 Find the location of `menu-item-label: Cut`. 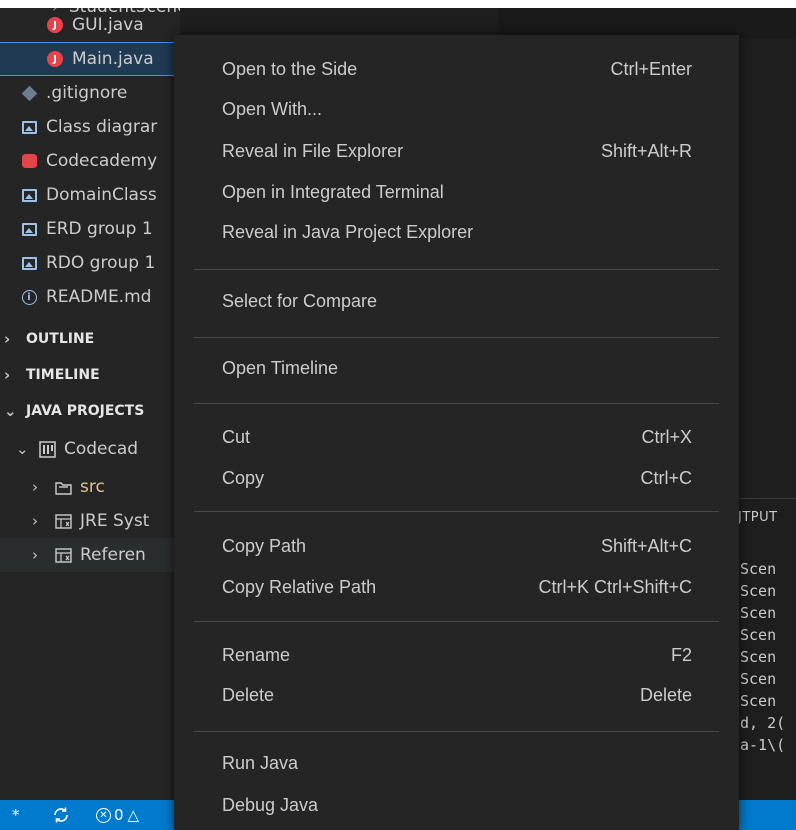

menu-item-label: Cut is located at coordinates (236, 436).